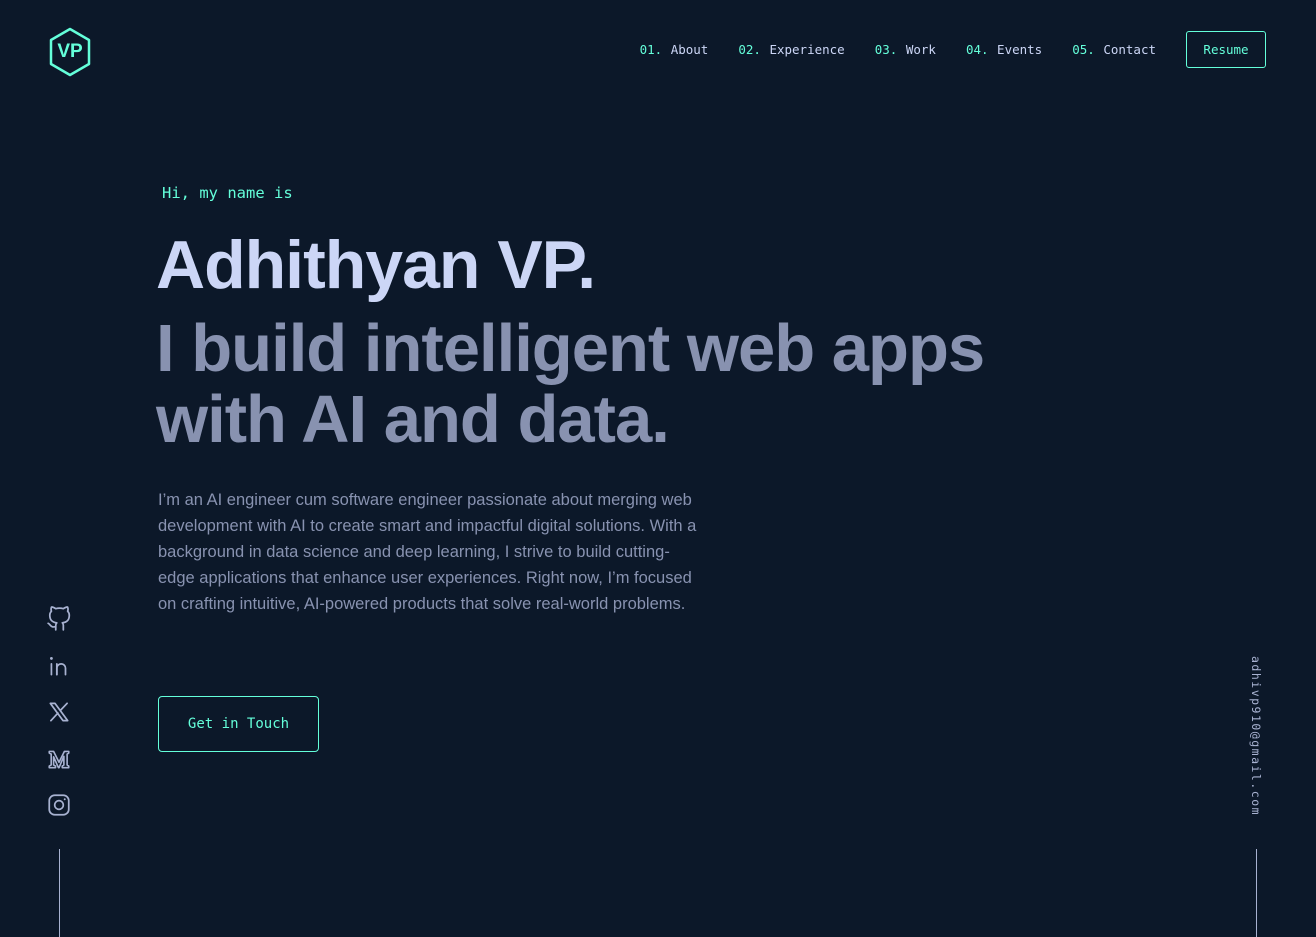  I want to click on medium-icon, so click(59, 759).